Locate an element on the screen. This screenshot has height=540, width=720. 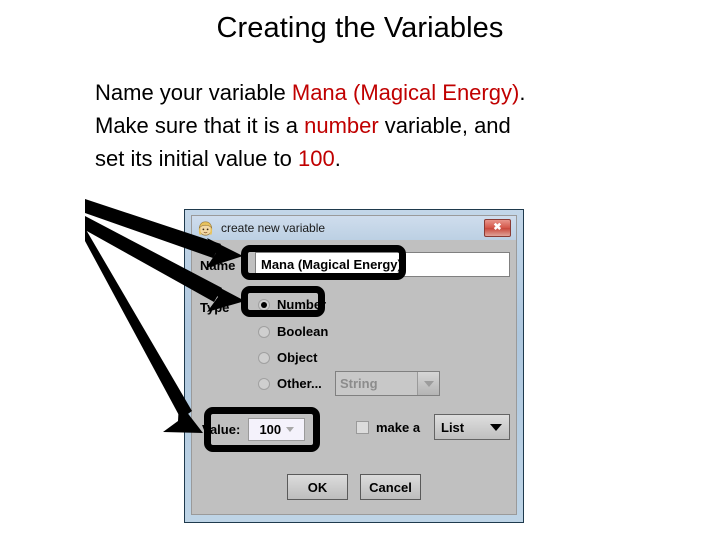
other-type-combo: String is located at coordinates (387, 383).